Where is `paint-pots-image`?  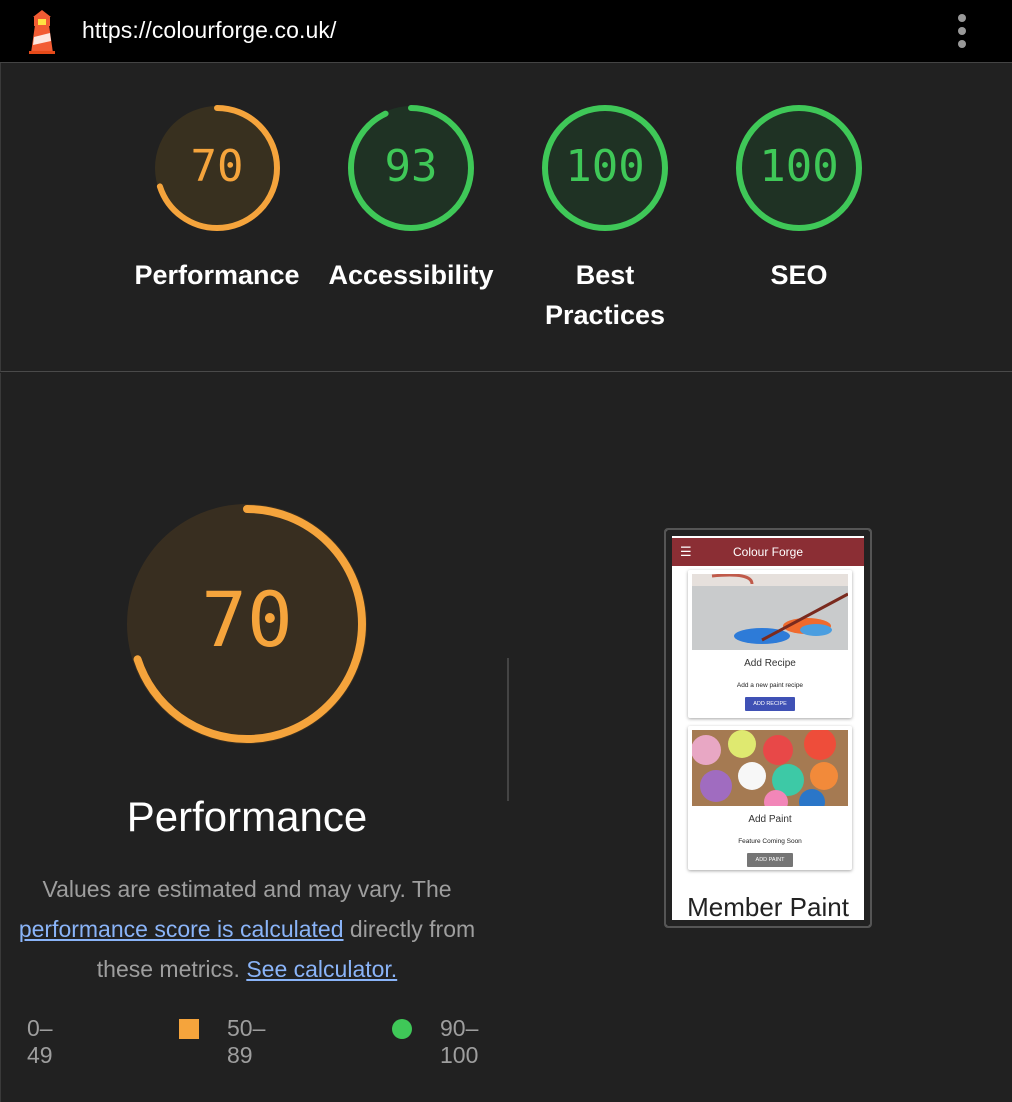
paint-pots-image is located at coordinates (770, 768).